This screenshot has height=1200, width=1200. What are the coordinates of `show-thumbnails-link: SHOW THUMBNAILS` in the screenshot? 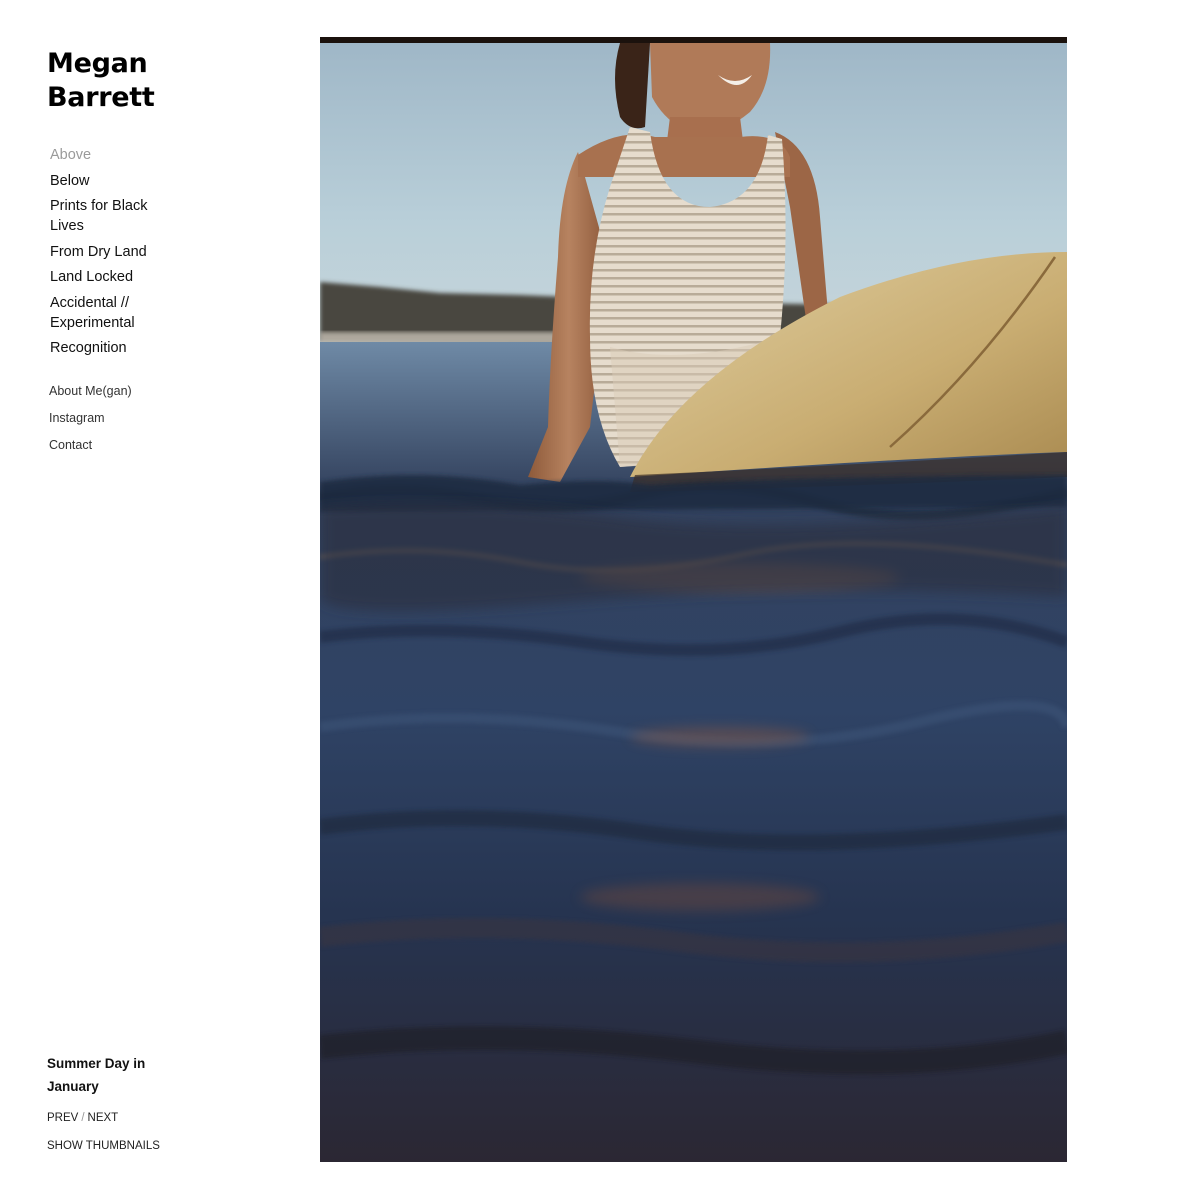 It's located at (103, 1146).